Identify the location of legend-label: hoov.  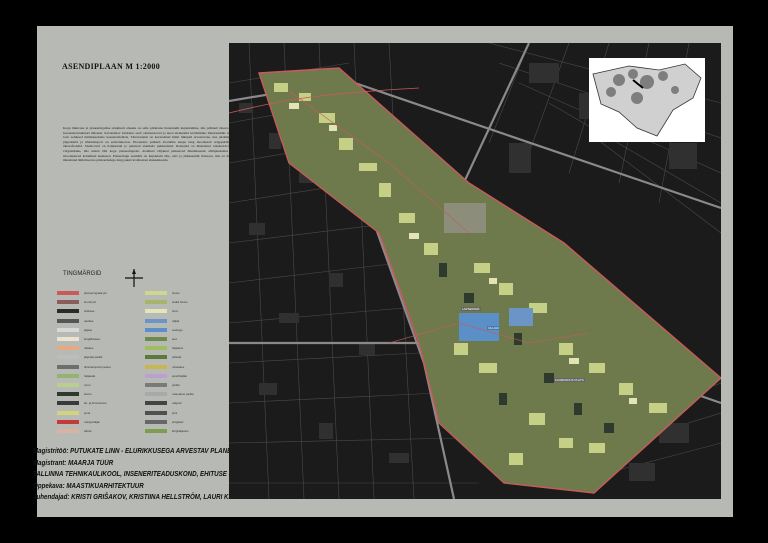
(175, 311).